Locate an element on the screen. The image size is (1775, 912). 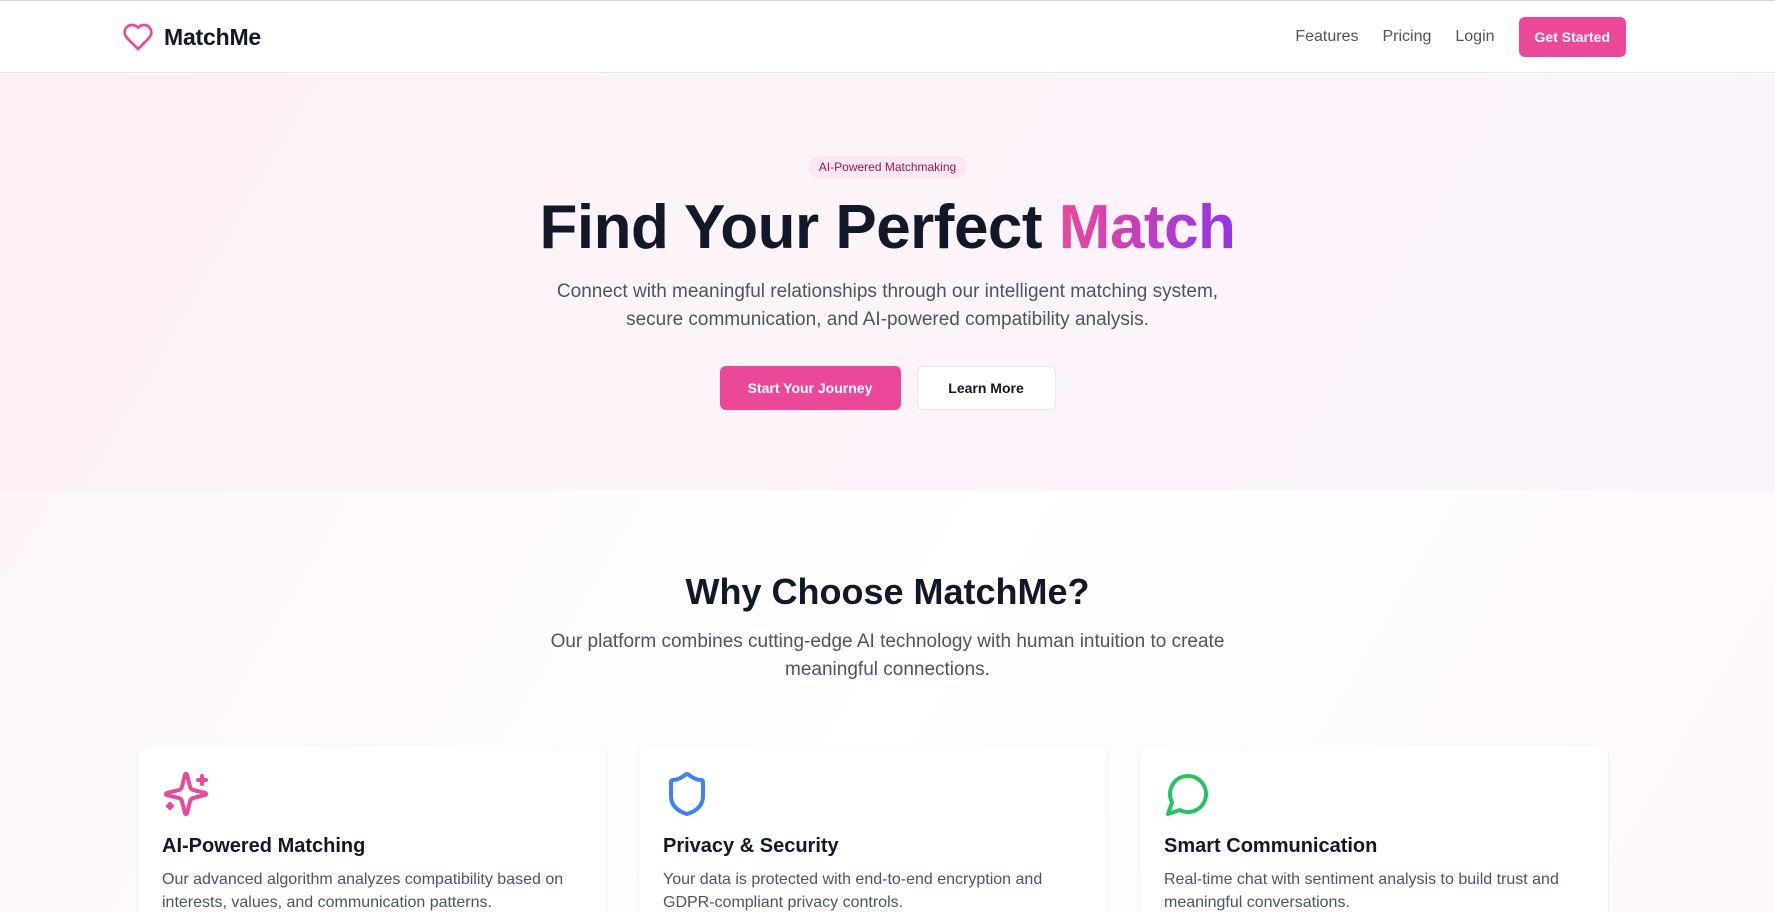
hero-actions: Start Your Journey Learn More is located at coordinates (887, 388).